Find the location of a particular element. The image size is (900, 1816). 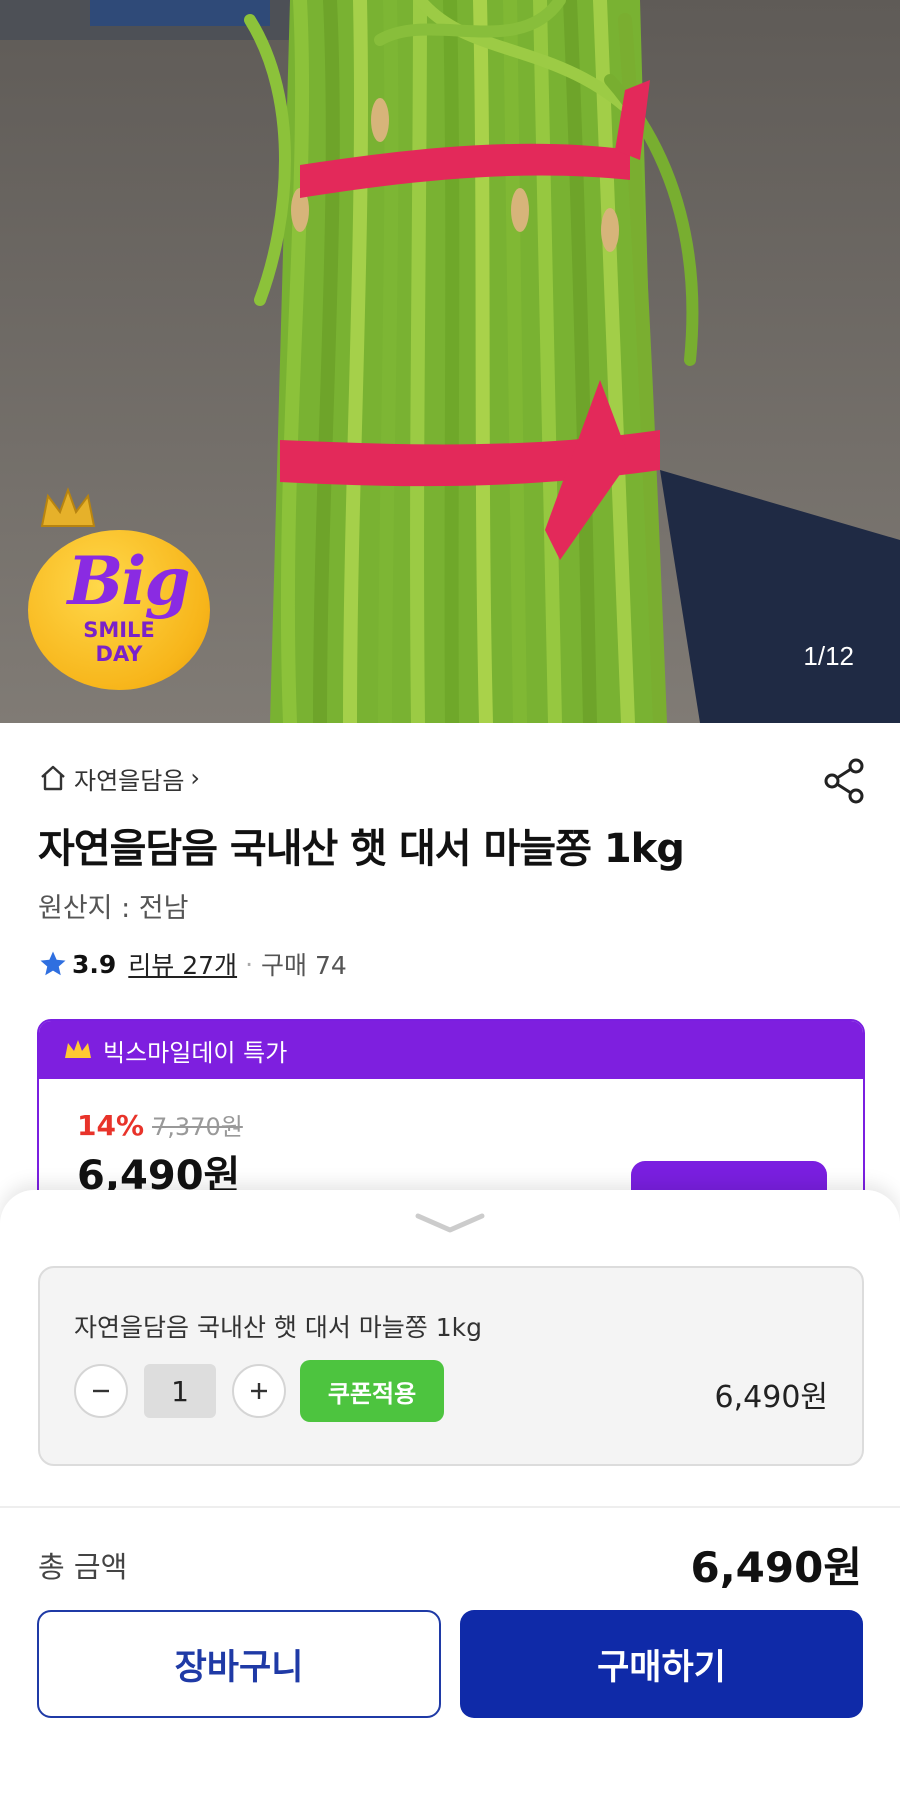

big-smile-day-badge: Big SMILE DAY is located at coordinates (119, 588).